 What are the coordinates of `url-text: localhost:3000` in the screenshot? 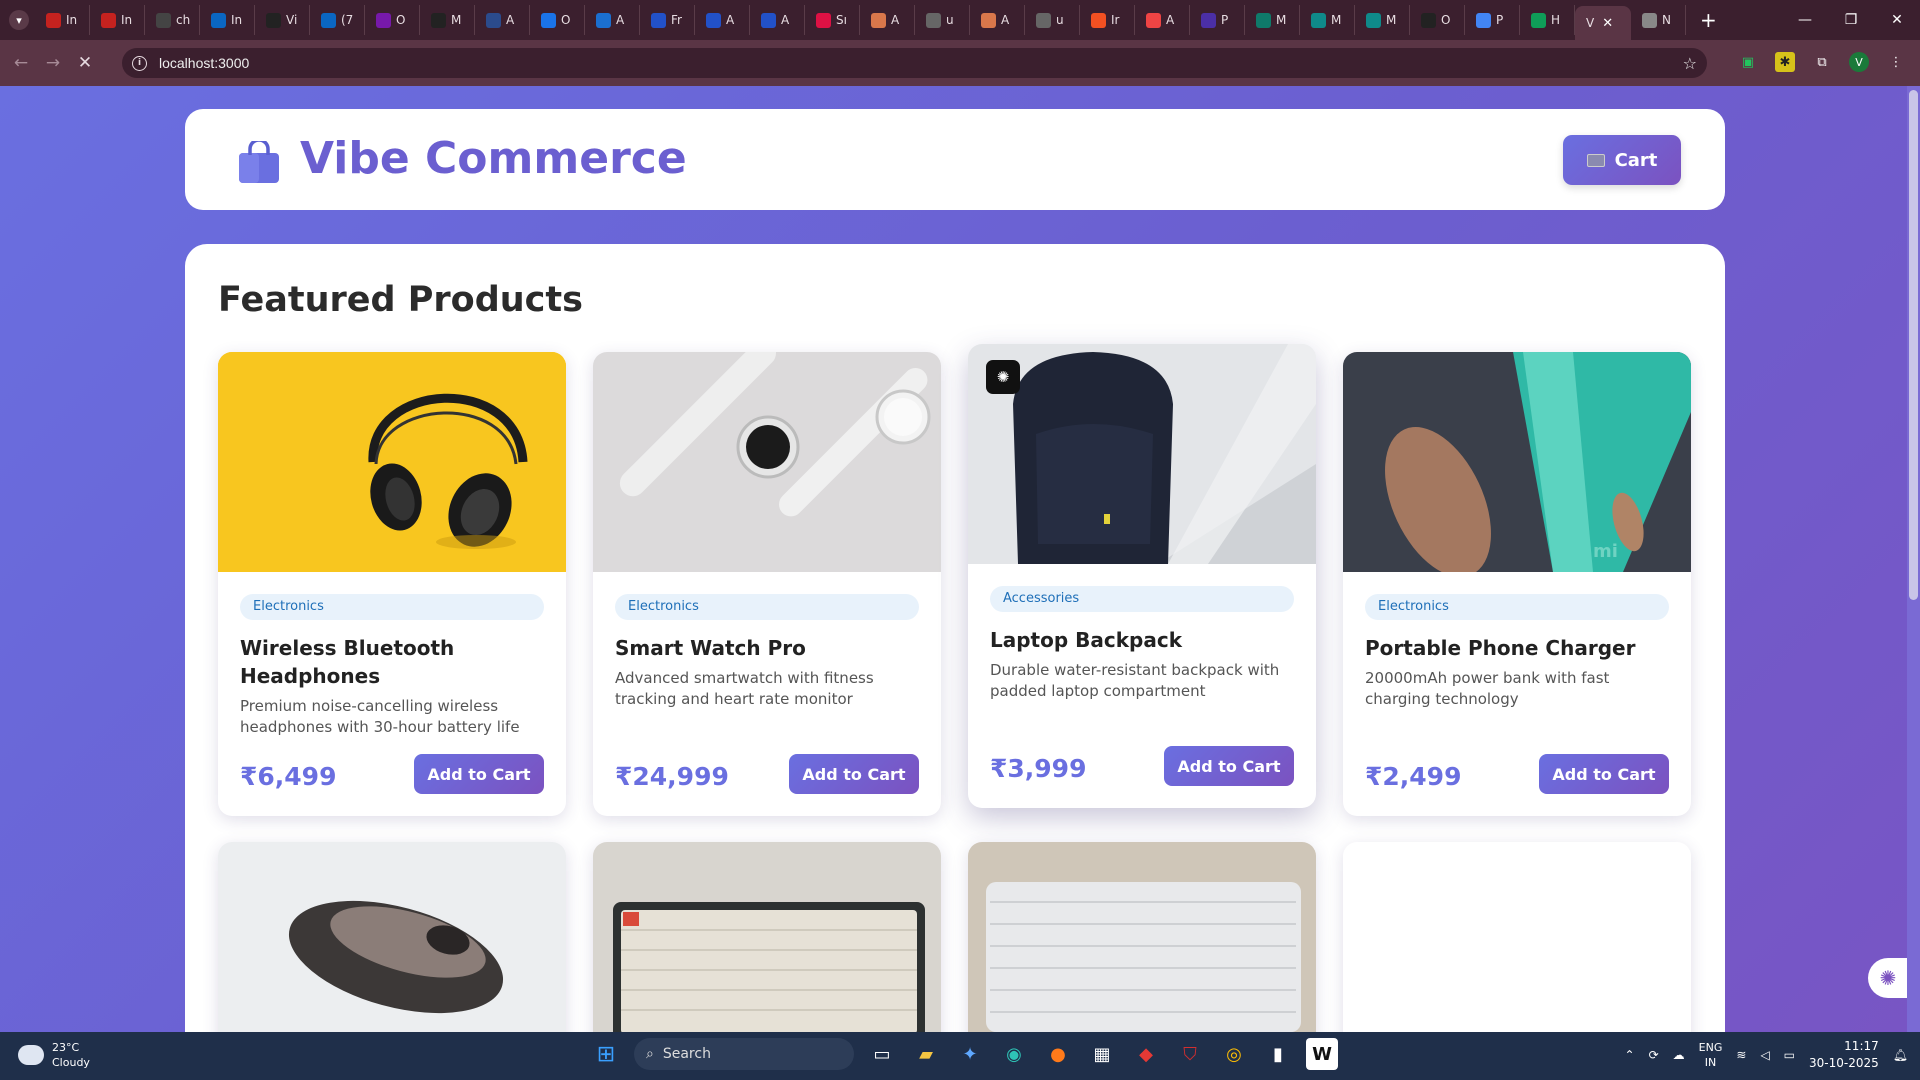 It's located at (204, 63).